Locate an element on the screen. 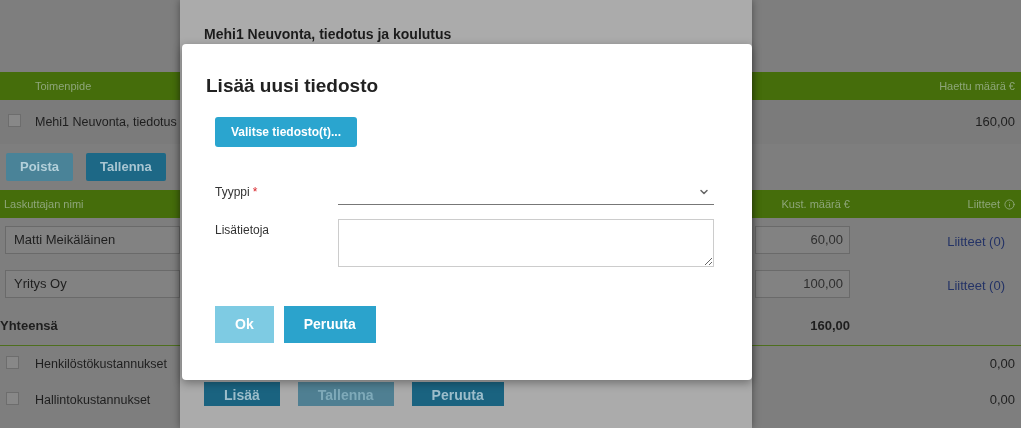 This screenshot has width=1021, height=428. category-name: Hallintokustannukset is located at coordinates (93, 400).